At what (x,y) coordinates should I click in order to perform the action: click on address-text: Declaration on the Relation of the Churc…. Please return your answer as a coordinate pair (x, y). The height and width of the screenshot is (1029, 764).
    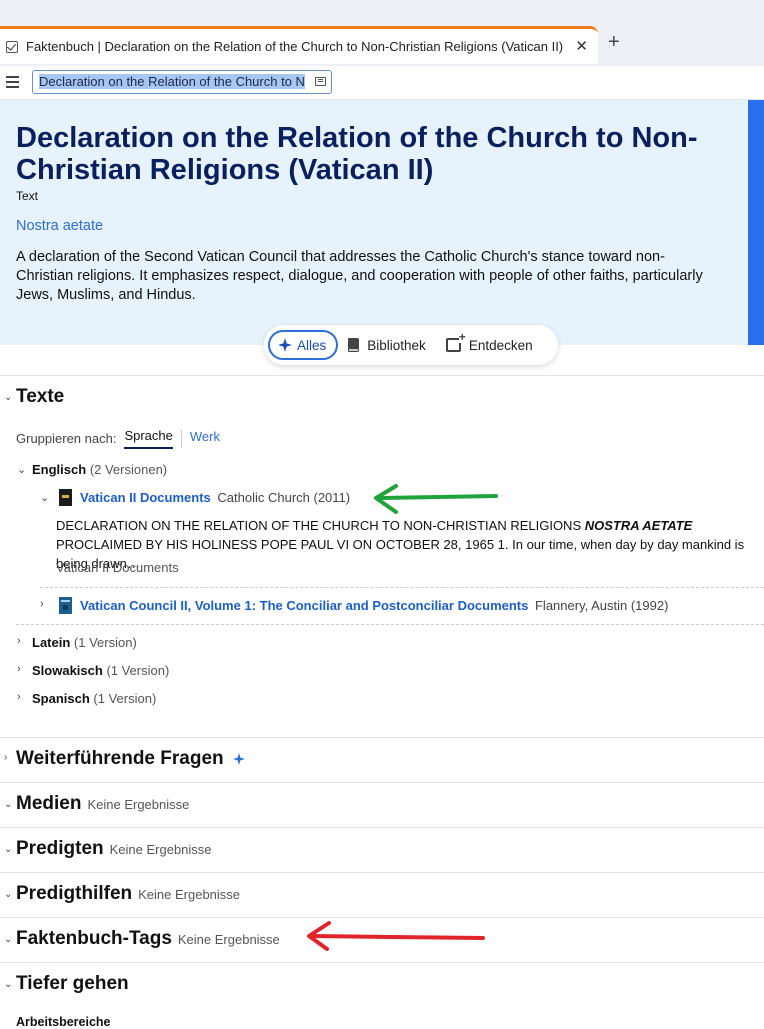
    Looking at the image, I should click on (172, 81).